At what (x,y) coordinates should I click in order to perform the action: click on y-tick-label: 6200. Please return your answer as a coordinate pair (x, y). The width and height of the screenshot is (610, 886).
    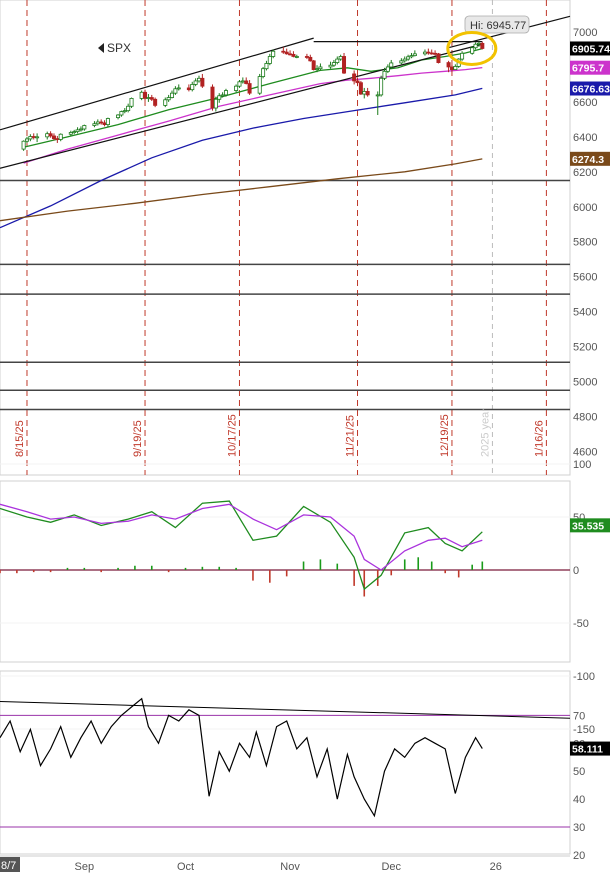
    Looking at the image, I should click on (585, 173).